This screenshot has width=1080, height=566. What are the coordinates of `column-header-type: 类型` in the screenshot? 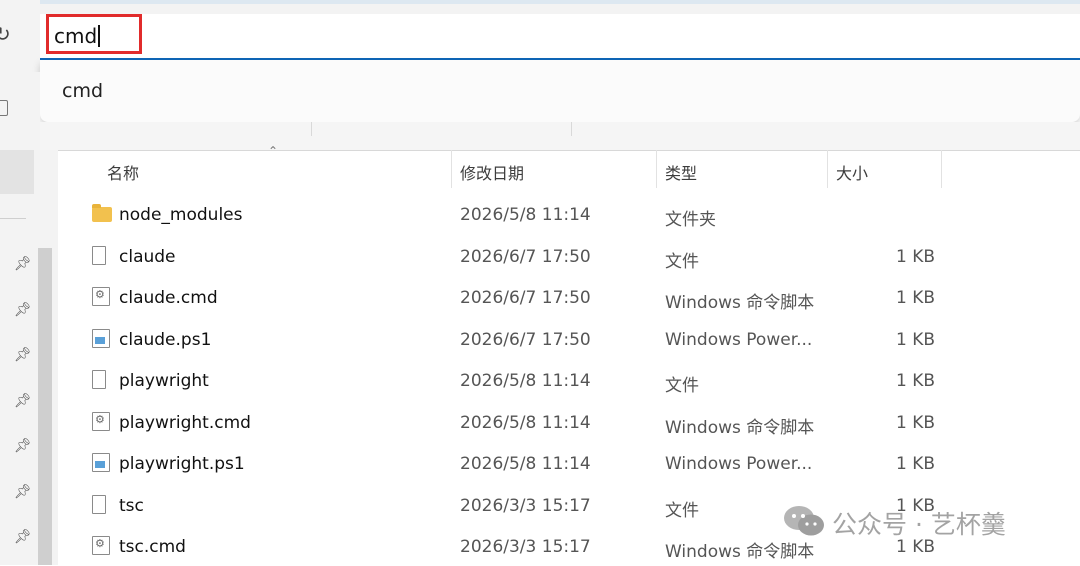 It's located at (681, 172).